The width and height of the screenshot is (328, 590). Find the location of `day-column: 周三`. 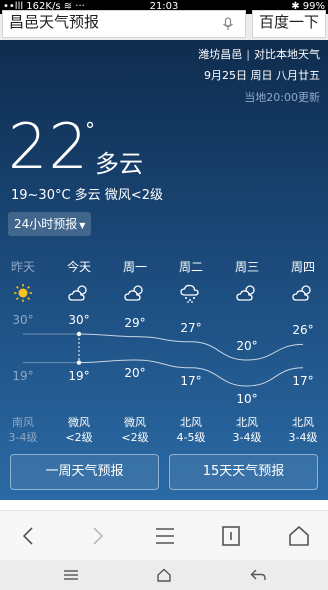

day-column: 周三 is located at coordinates (247, 280).